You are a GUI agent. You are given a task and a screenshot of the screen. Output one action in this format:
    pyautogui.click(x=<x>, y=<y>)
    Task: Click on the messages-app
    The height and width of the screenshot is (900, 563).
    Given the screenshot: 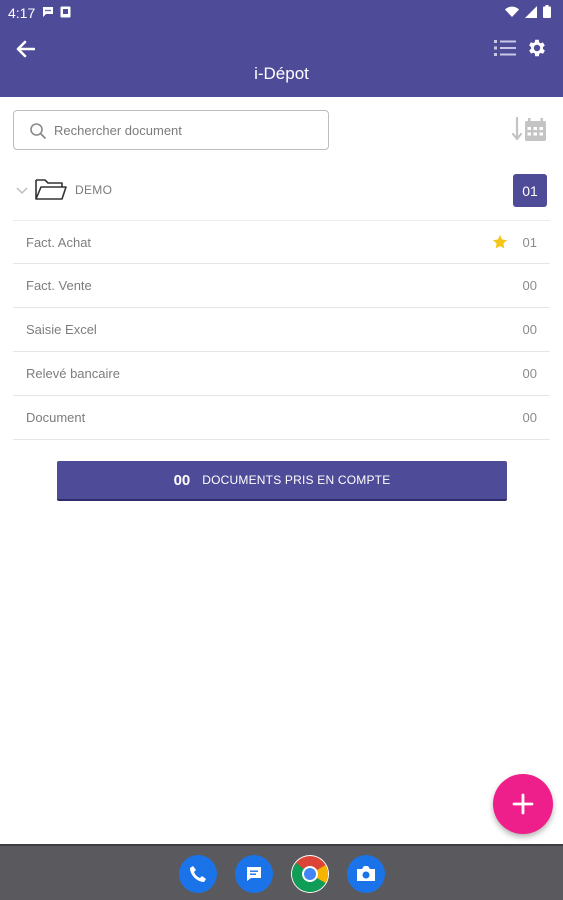 What is the action you would take?
    pyautogui.click(x=254, y=874)
    